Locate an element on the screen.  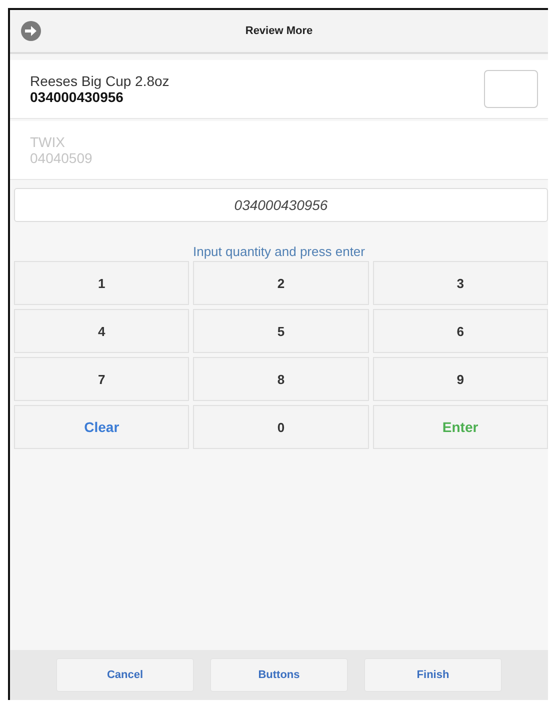
arrow-circle-icon is located at coordinates (31, 31).